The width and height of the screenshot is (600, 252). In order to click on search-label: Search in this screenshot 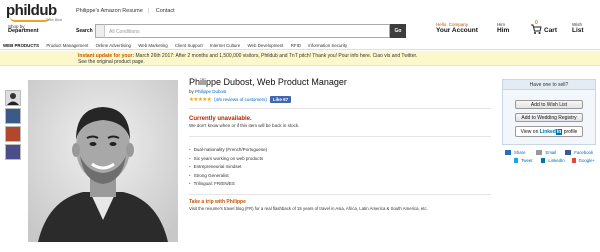, I will do `click(84, 31)`.